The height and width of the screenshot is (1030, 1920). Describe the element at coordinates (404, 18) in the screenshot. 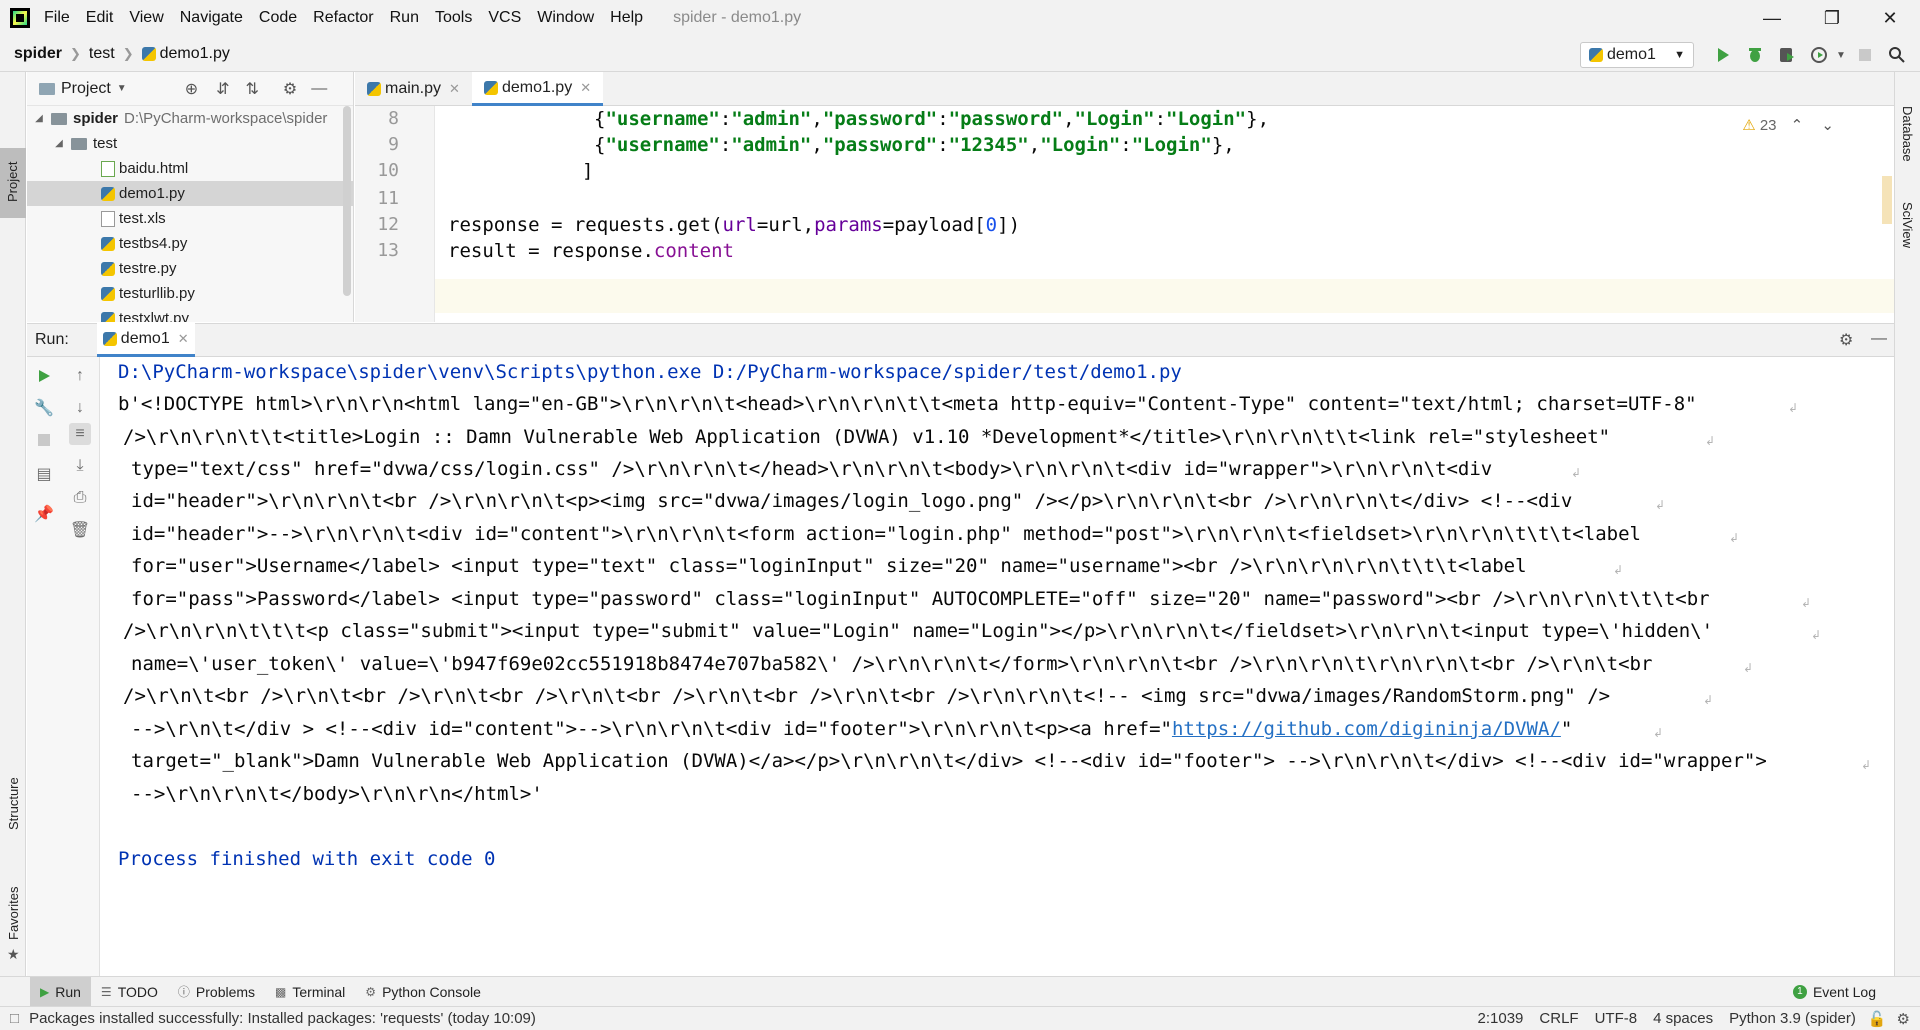

I see `menu-run: Run` at that location.